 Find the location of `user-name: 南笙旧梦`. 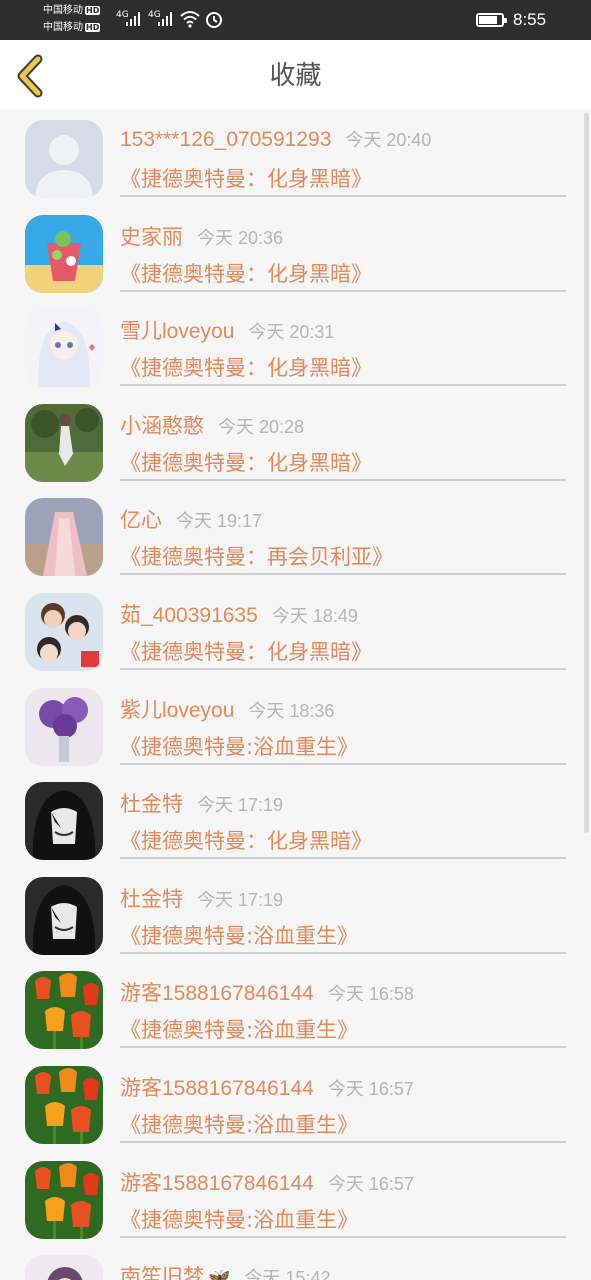

user-name: 南笙旧梦 is located at coordinates (162, 1273).